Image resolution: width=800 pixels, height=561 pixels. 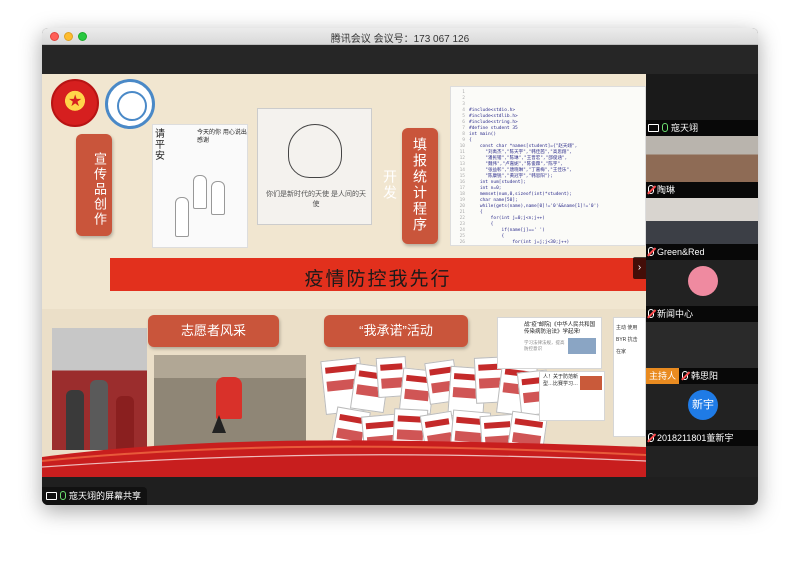 What do you see at coordinates (229, 398) in the screenshot?
I see `photo-volunteer` at bounding box center [229, 398].